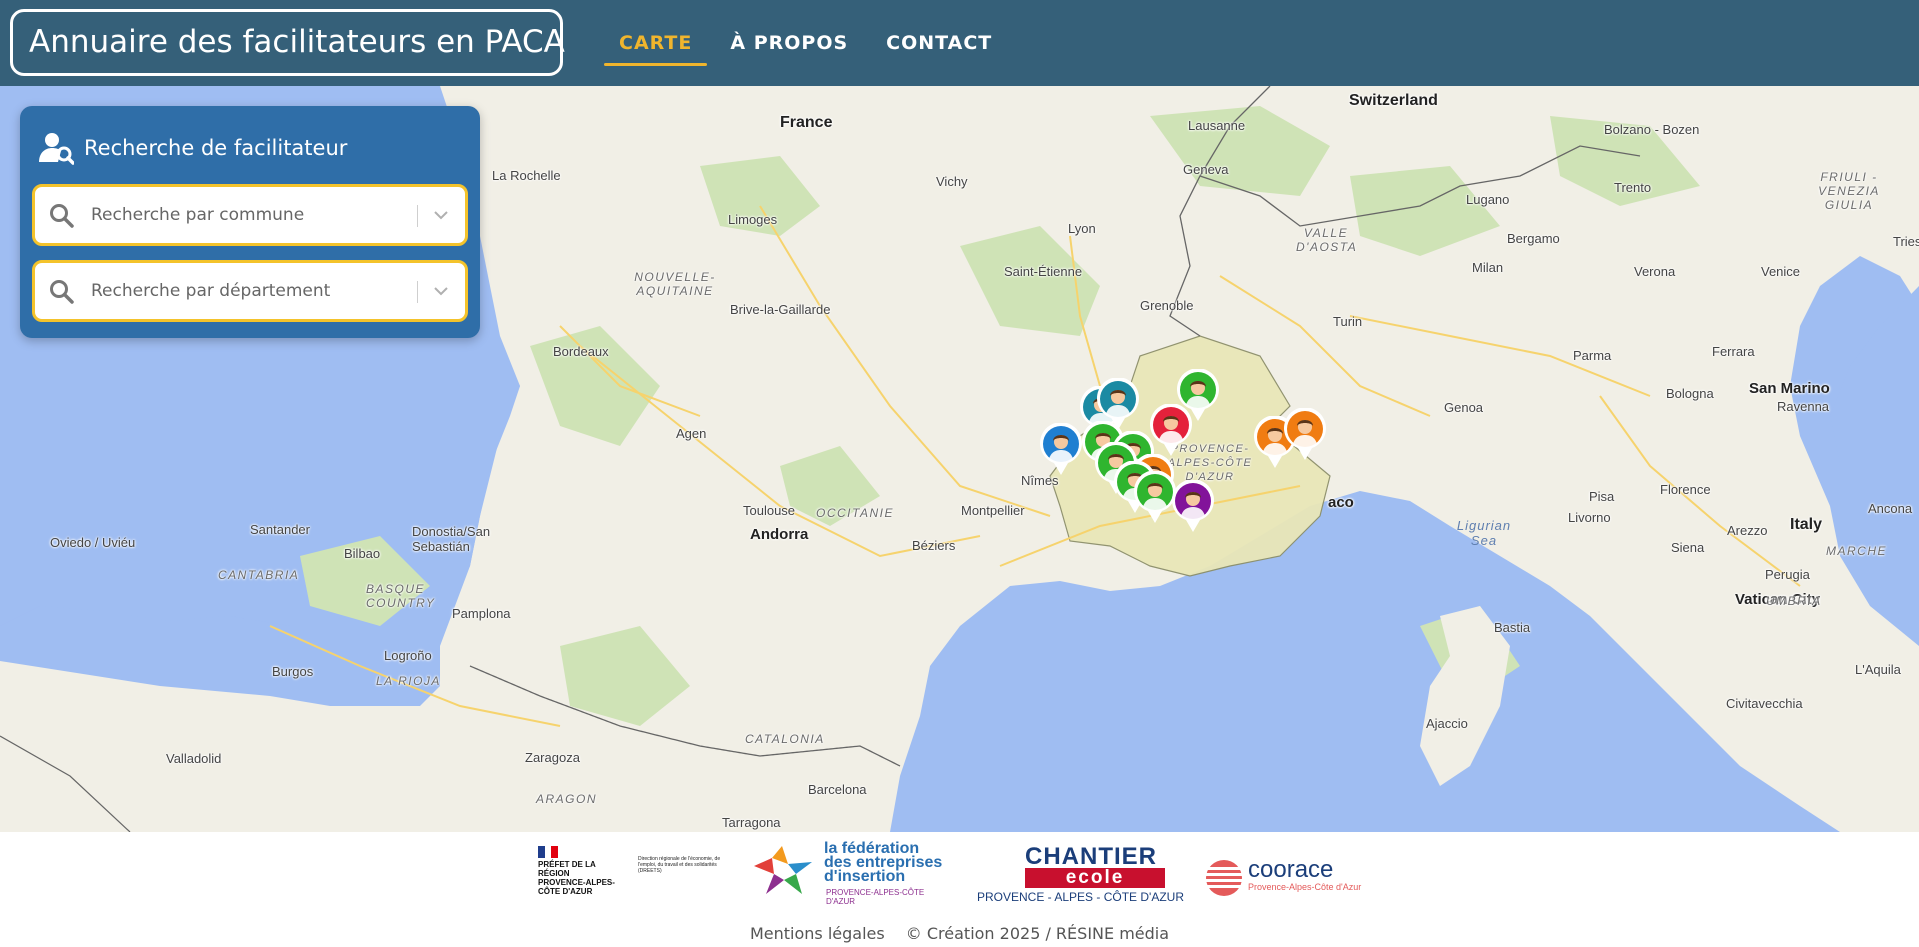 The height and width of the screenshot is (947, 1919). What do you see at coordinates (780, 309) in the screenshot?
I see `map-label-brive: Brive-la-Gaillarde` at bounding box center [780, 309].